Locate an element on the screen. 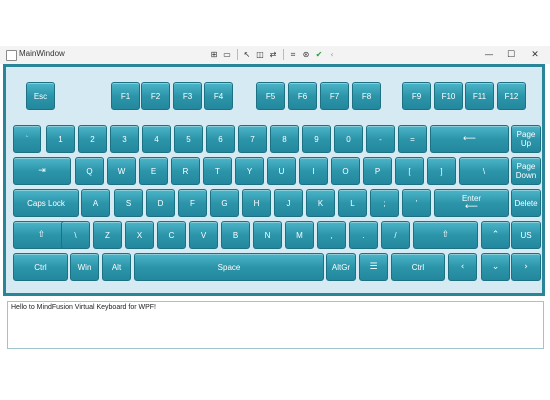 This screenshot has width=550, height=400. key-s: S is located at coordinates (128, 203).